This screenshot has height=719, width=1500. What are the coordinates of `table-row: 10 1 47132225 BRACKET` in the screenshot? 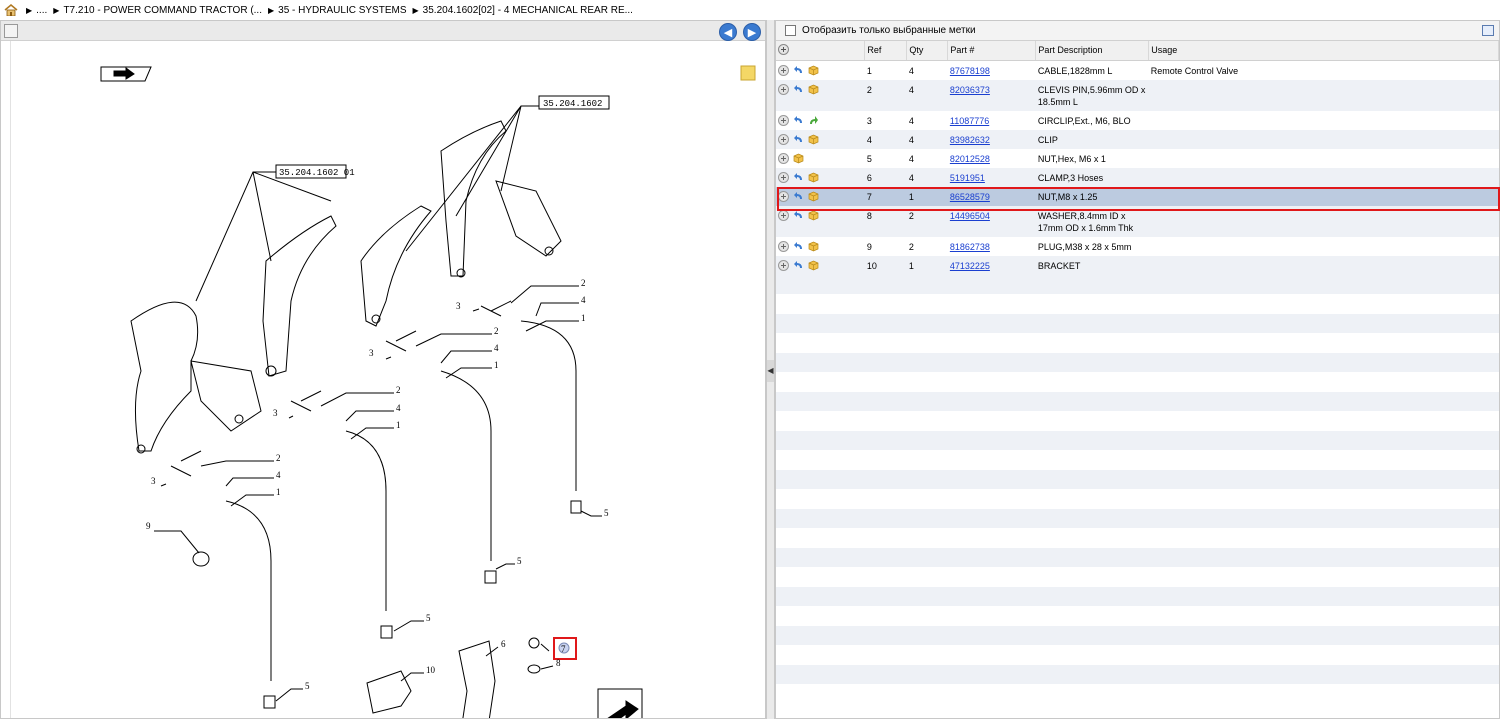 It's located at (1137, 265).